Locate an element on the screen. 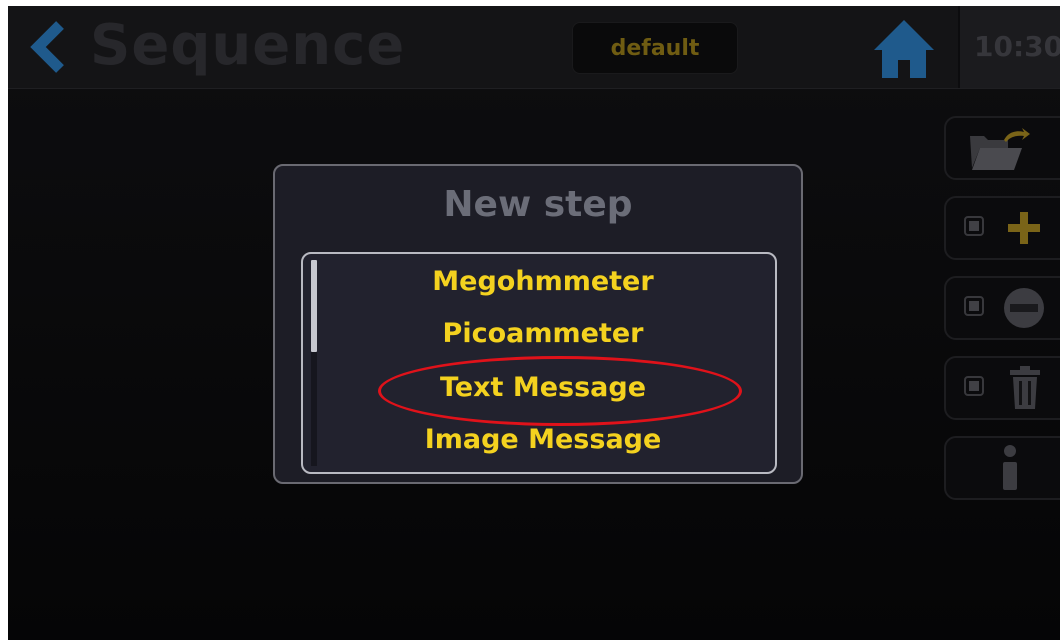  add-step-button is located at coordinates (1002, 228).